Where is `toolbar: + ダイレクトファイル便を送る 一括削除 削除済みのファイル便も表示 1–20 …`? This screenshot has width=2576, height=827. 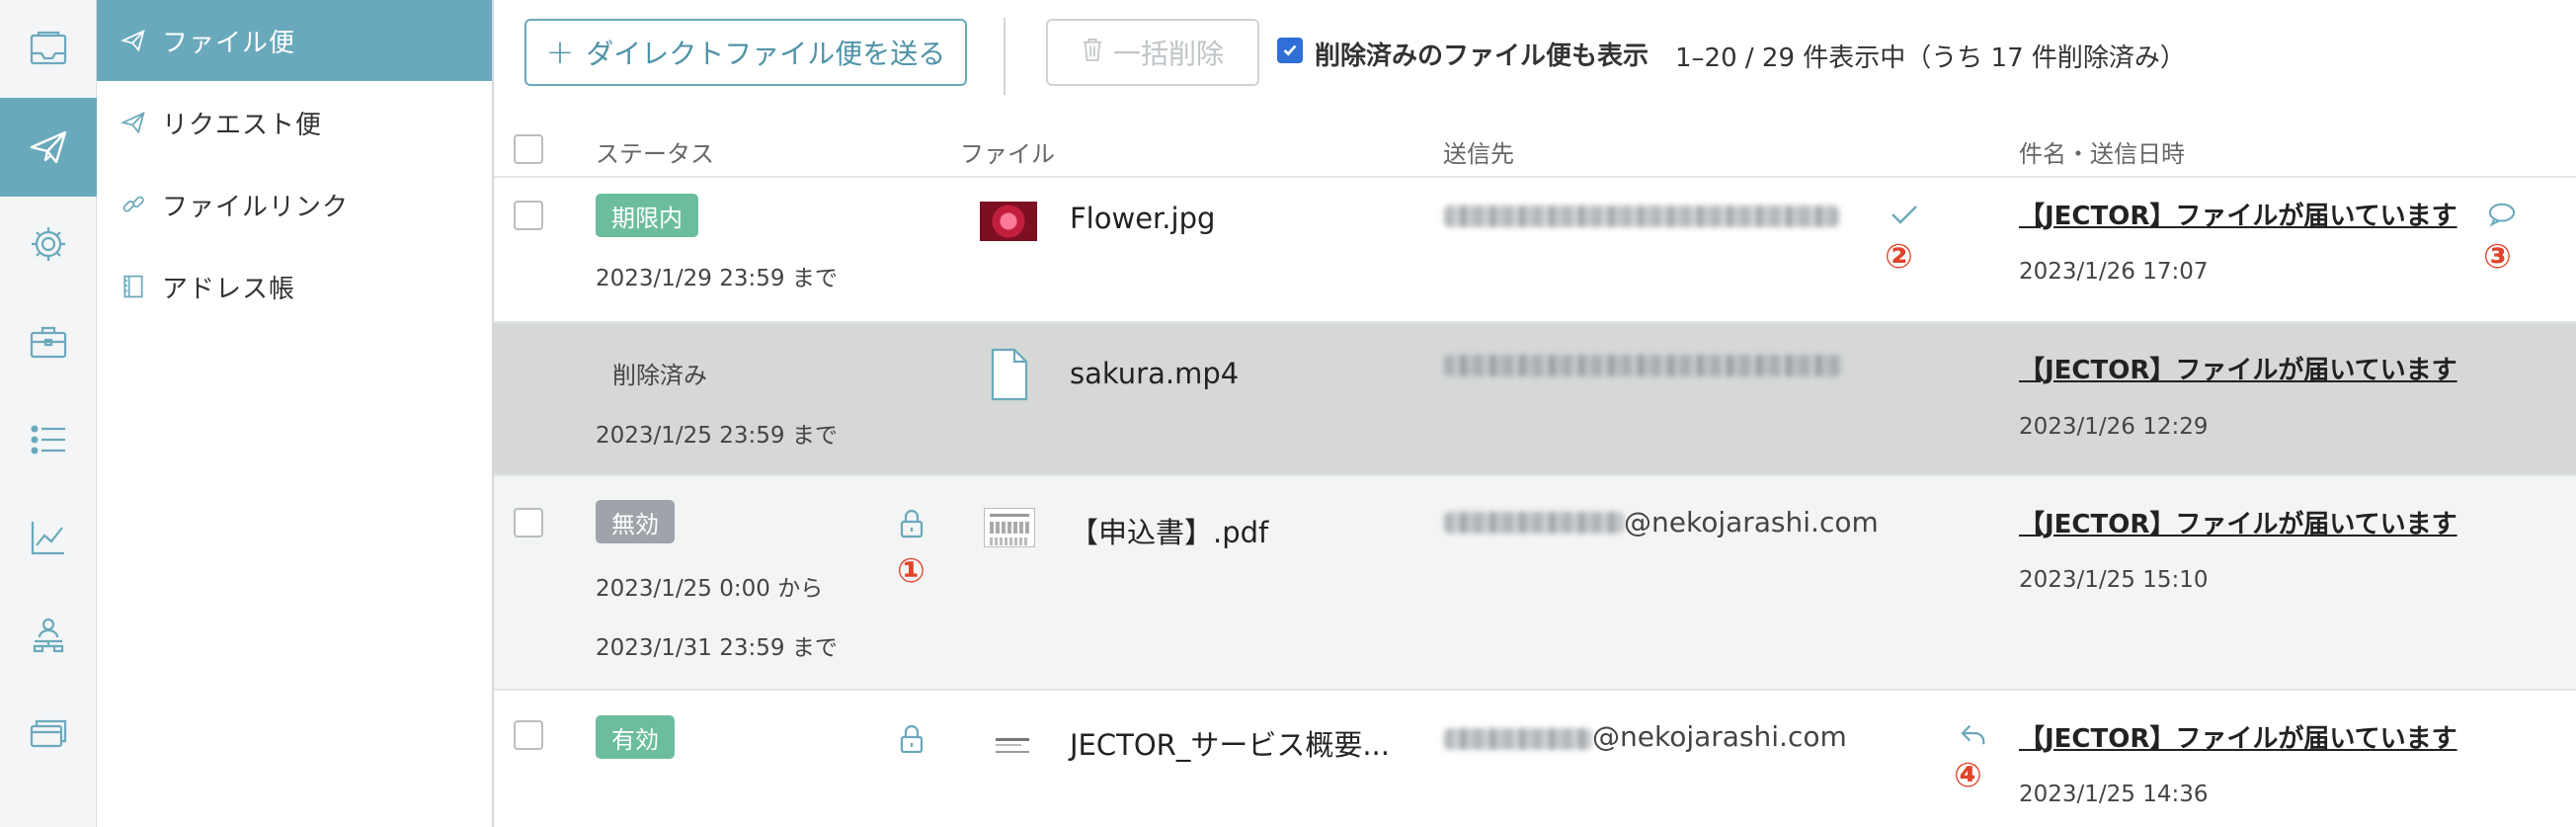
toolbar: + ダイレクトファイル便を送る 一括削除 削除済みのファイル便も表示 1–20 … is located at coordinates (1535, 52).